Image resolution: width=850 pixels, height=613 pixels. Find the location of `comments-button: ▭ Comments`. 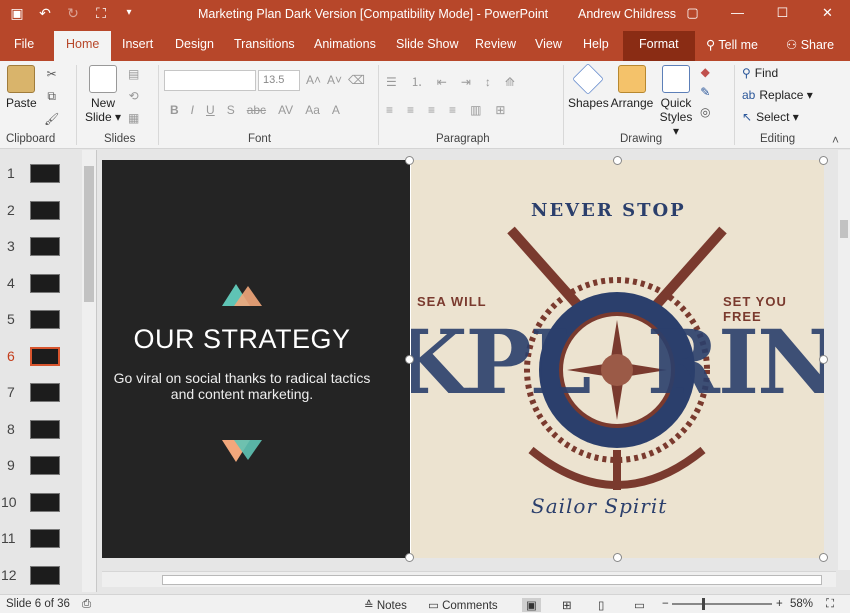

comments-button: ▭ Comments is located at coordinates (463, 605).